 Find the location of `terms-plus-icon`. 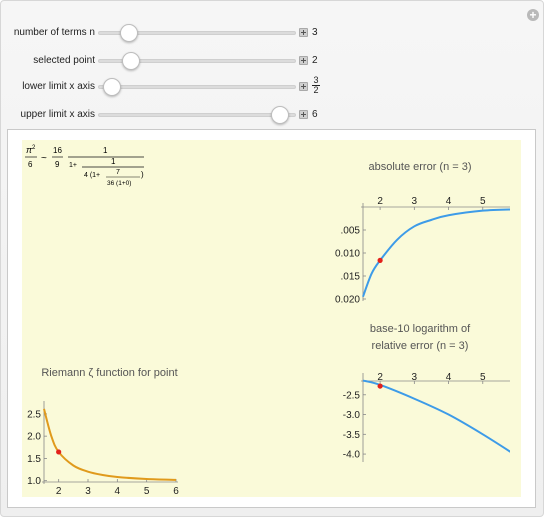

terms-plus-icon is located at coordinates (303, 32).